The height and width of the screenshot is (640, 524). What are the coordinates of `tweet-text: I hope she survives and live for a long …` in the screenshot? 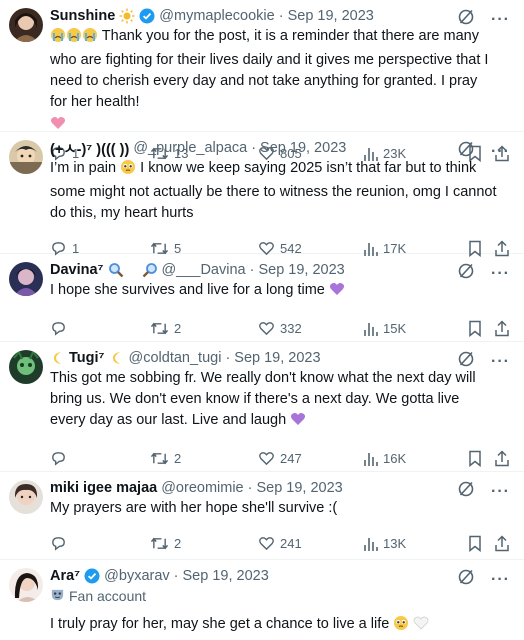 It's located at (281, 292).